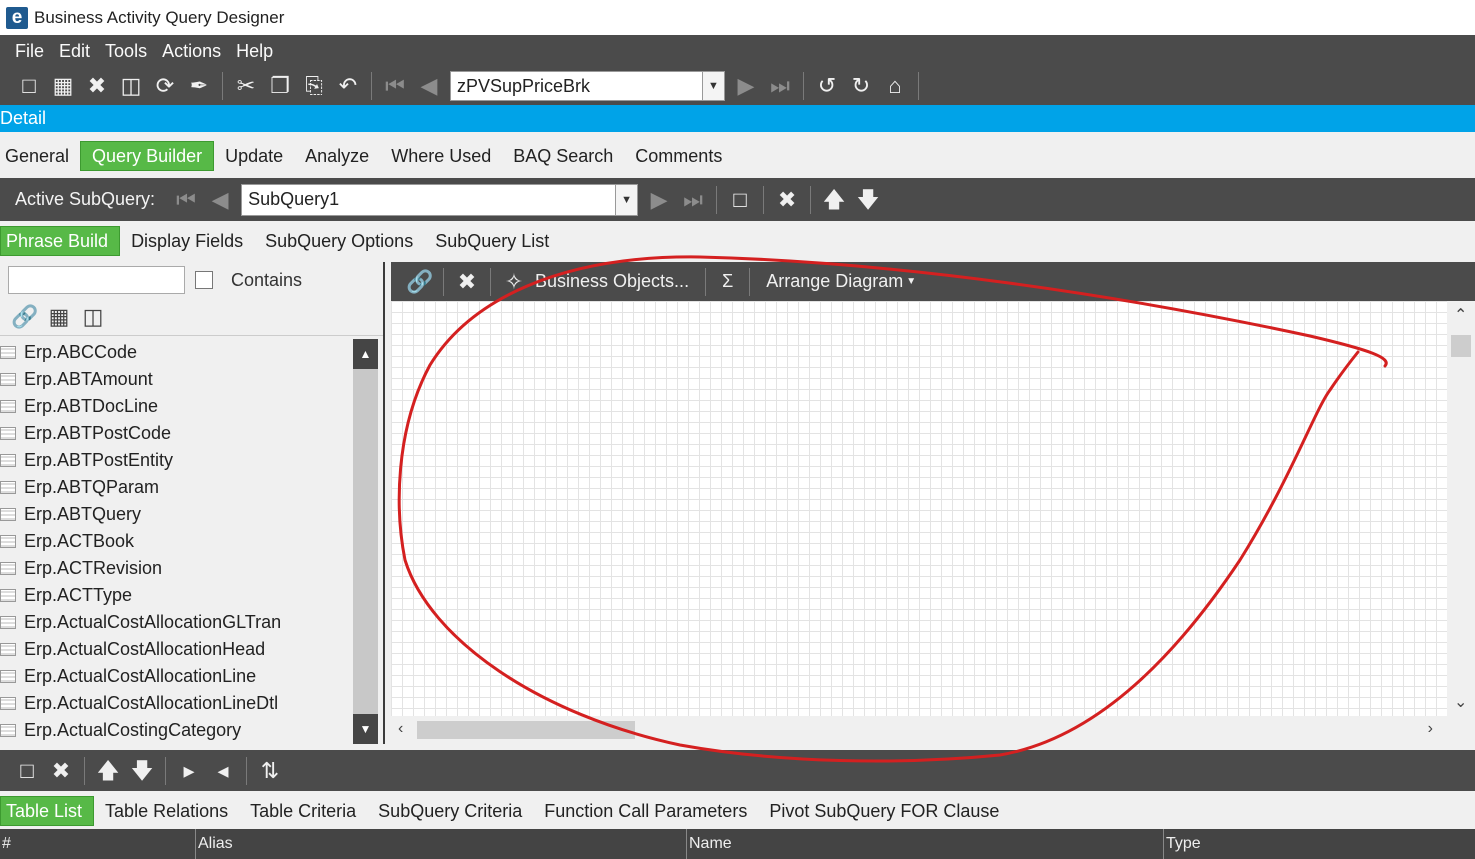 The height and width of the screenshot is (859, 1475). What do you see at coordinates (400, 729) in the screenshot?
I see `scroll-left-icon: ‹` at bounding box center [400, 729].